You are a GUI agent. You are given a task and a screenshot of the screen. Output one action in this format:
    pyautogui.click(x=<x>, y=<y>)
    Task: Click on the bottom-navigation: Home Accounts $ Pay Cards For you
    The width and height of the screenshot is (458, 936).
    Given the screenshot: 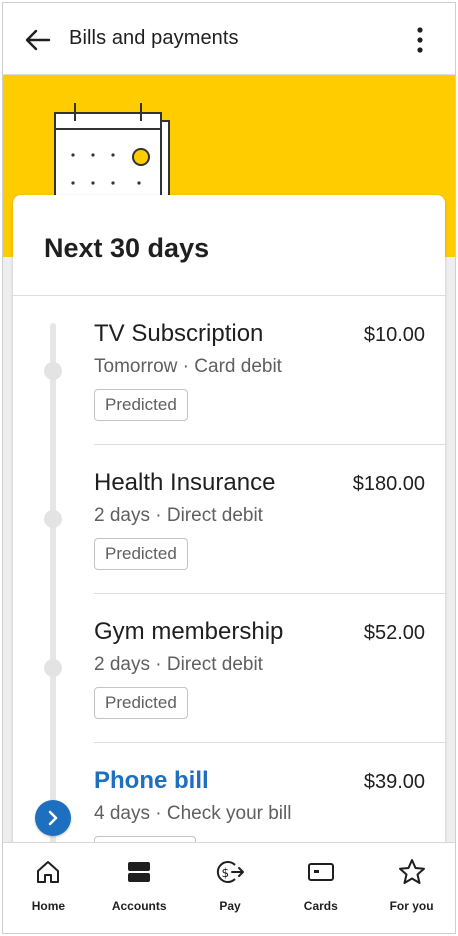 What is the action you would take?
    pyautogui.click(x=229, y=887)
    